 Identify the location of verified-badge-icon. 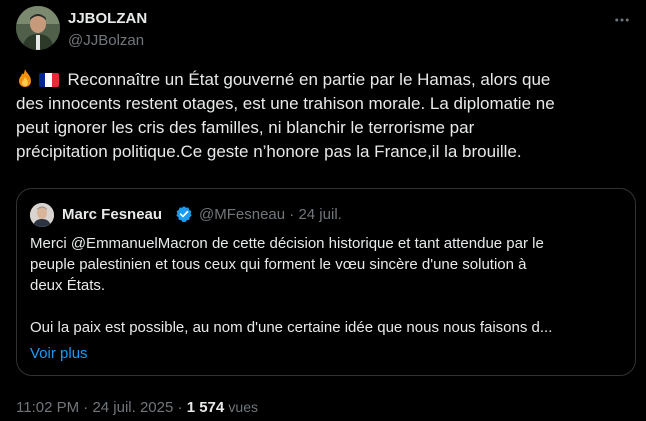
(184, 214).